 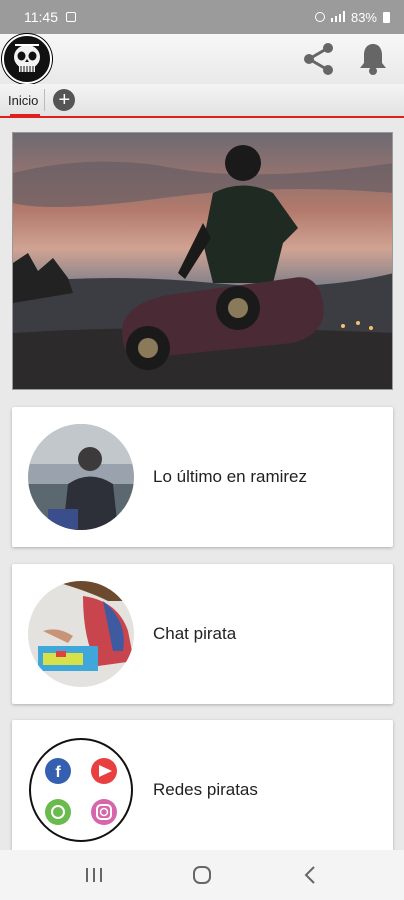 I want to click on tab-bar: Inicio +, so click(x=202, y=101).